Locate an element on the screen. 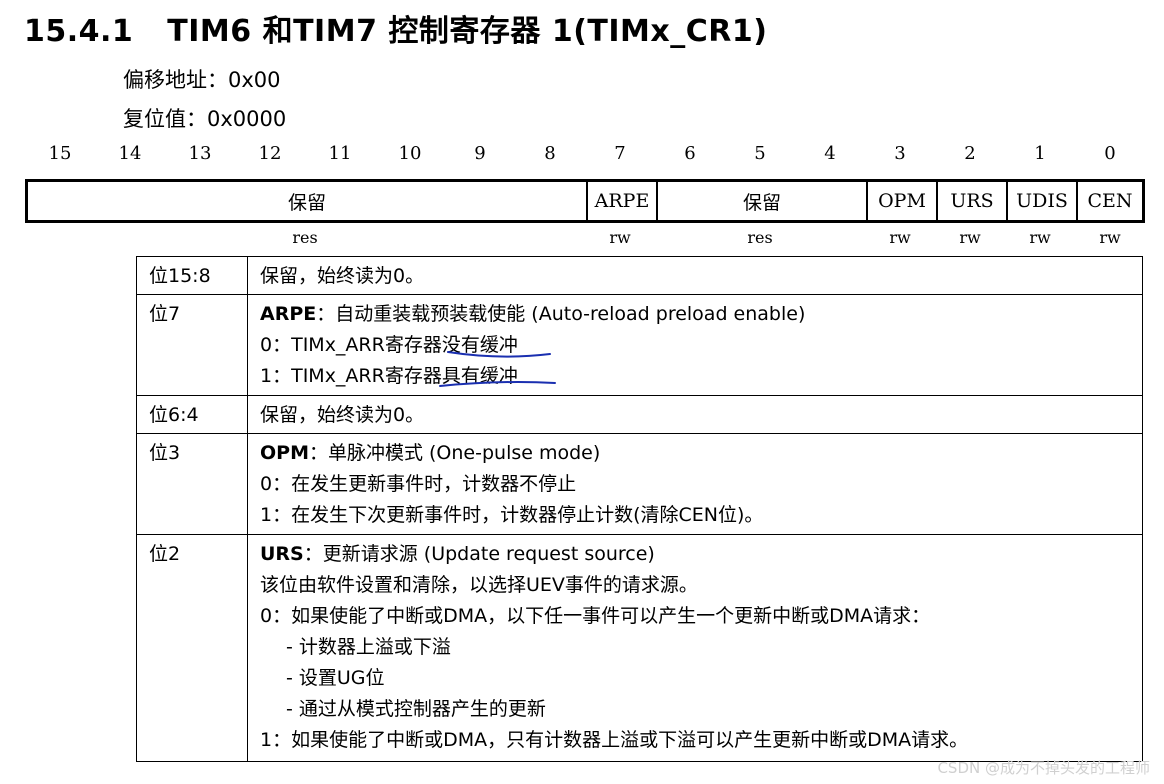 This screenshot has height=784, width=1164. description-line: - 计数器上溢或下溢 is located at coordinates (368, 647).